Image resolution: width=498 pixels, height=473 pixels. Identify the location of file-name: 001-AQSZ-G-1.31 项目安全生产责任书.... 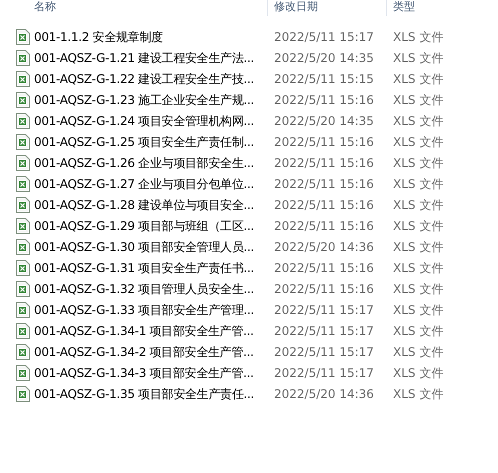
(144, 267).